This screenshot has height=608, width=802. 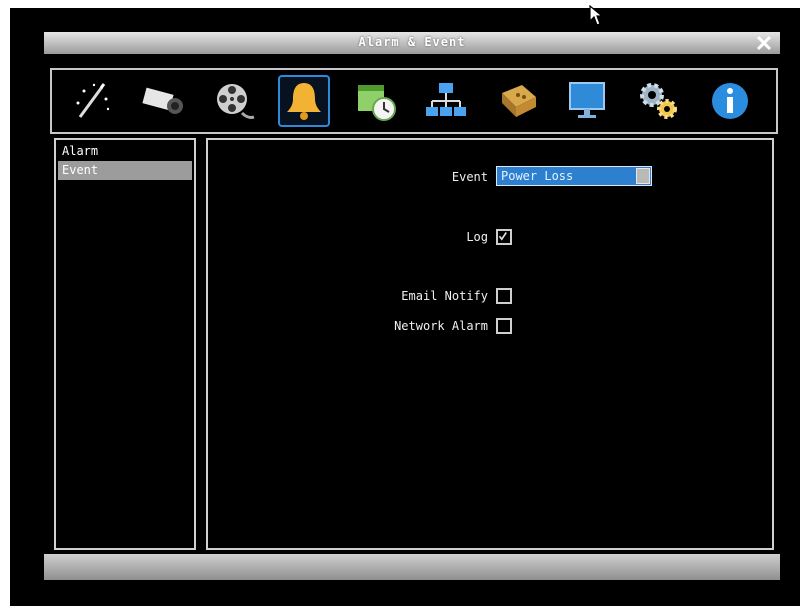 What do you see at coordinates (490, 237) in the screenshot?
I see `log-row: Log` at bounding box center [490, 237].